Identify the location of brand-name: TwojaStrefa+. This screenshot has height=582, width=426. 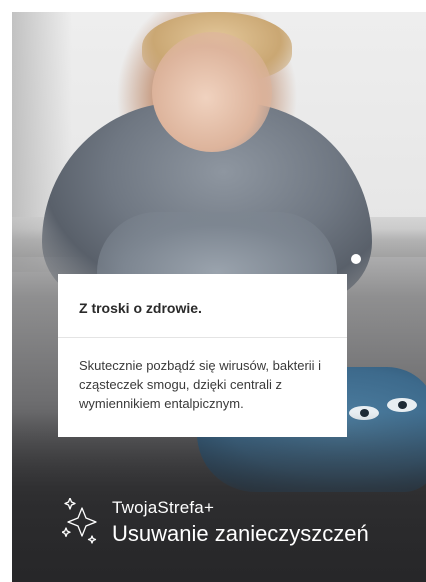
(163, 507).